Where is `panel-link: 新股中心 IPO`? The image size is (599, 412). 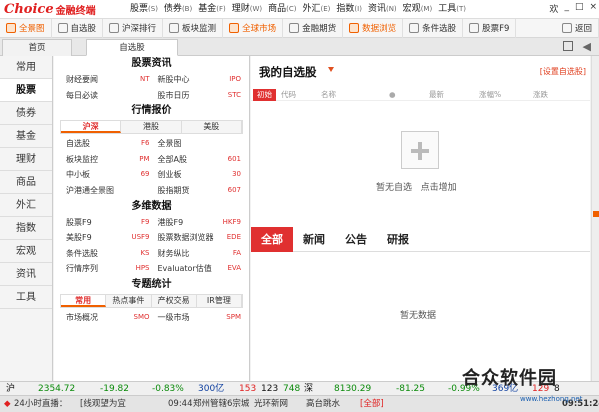 panel-link: 新股中心 IPO is located at coordinates (204, 80).